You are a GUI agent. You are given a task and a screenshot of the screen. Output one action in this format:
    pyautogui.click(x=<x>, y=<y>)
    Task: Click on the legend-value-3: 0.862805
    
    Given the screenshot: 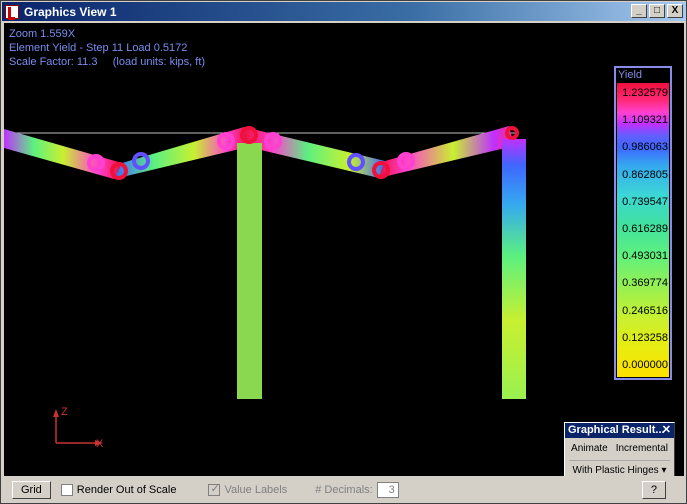 What is the action you would take?
    pyautogui.click(x=645, y=174)
    